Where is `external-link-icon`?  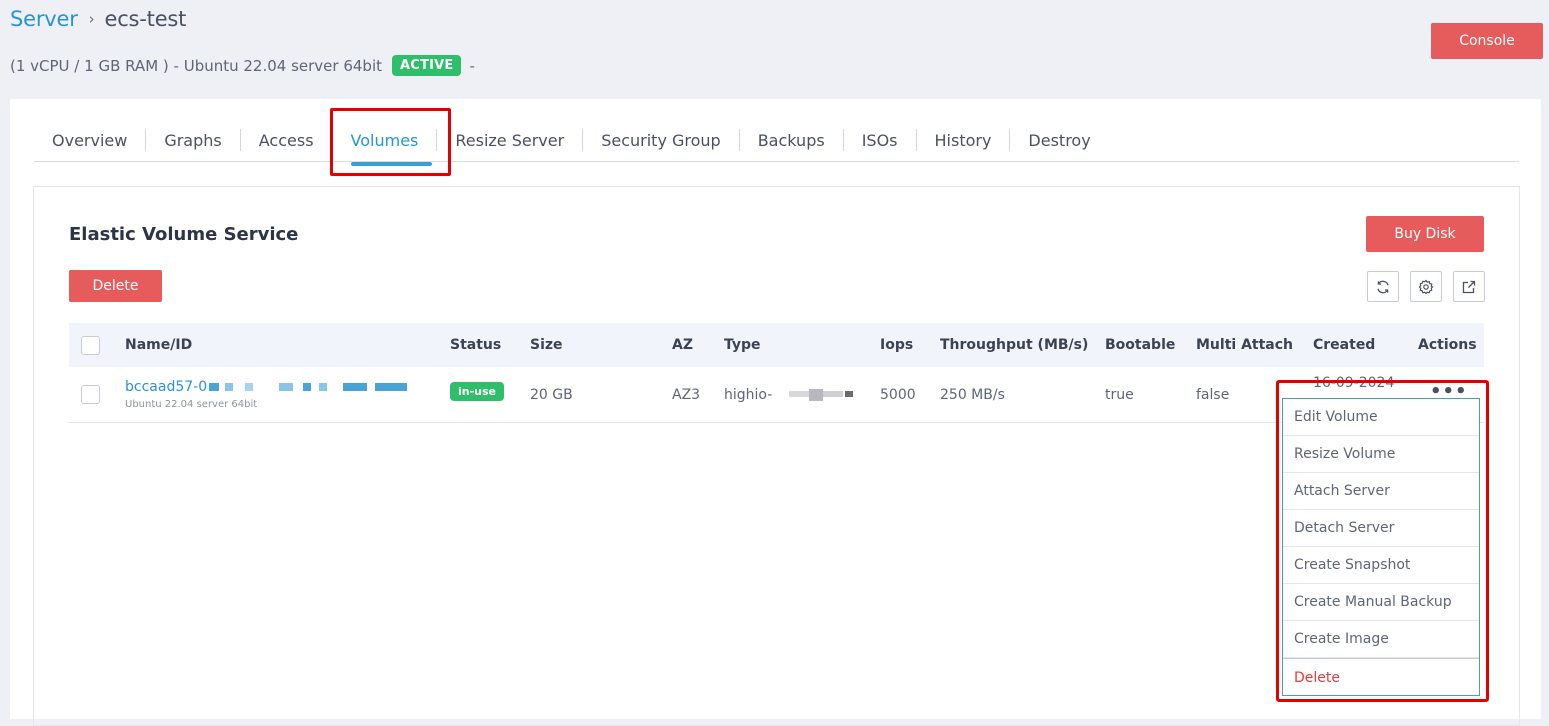
external-link-icon is located at coordinates (1469, 286).